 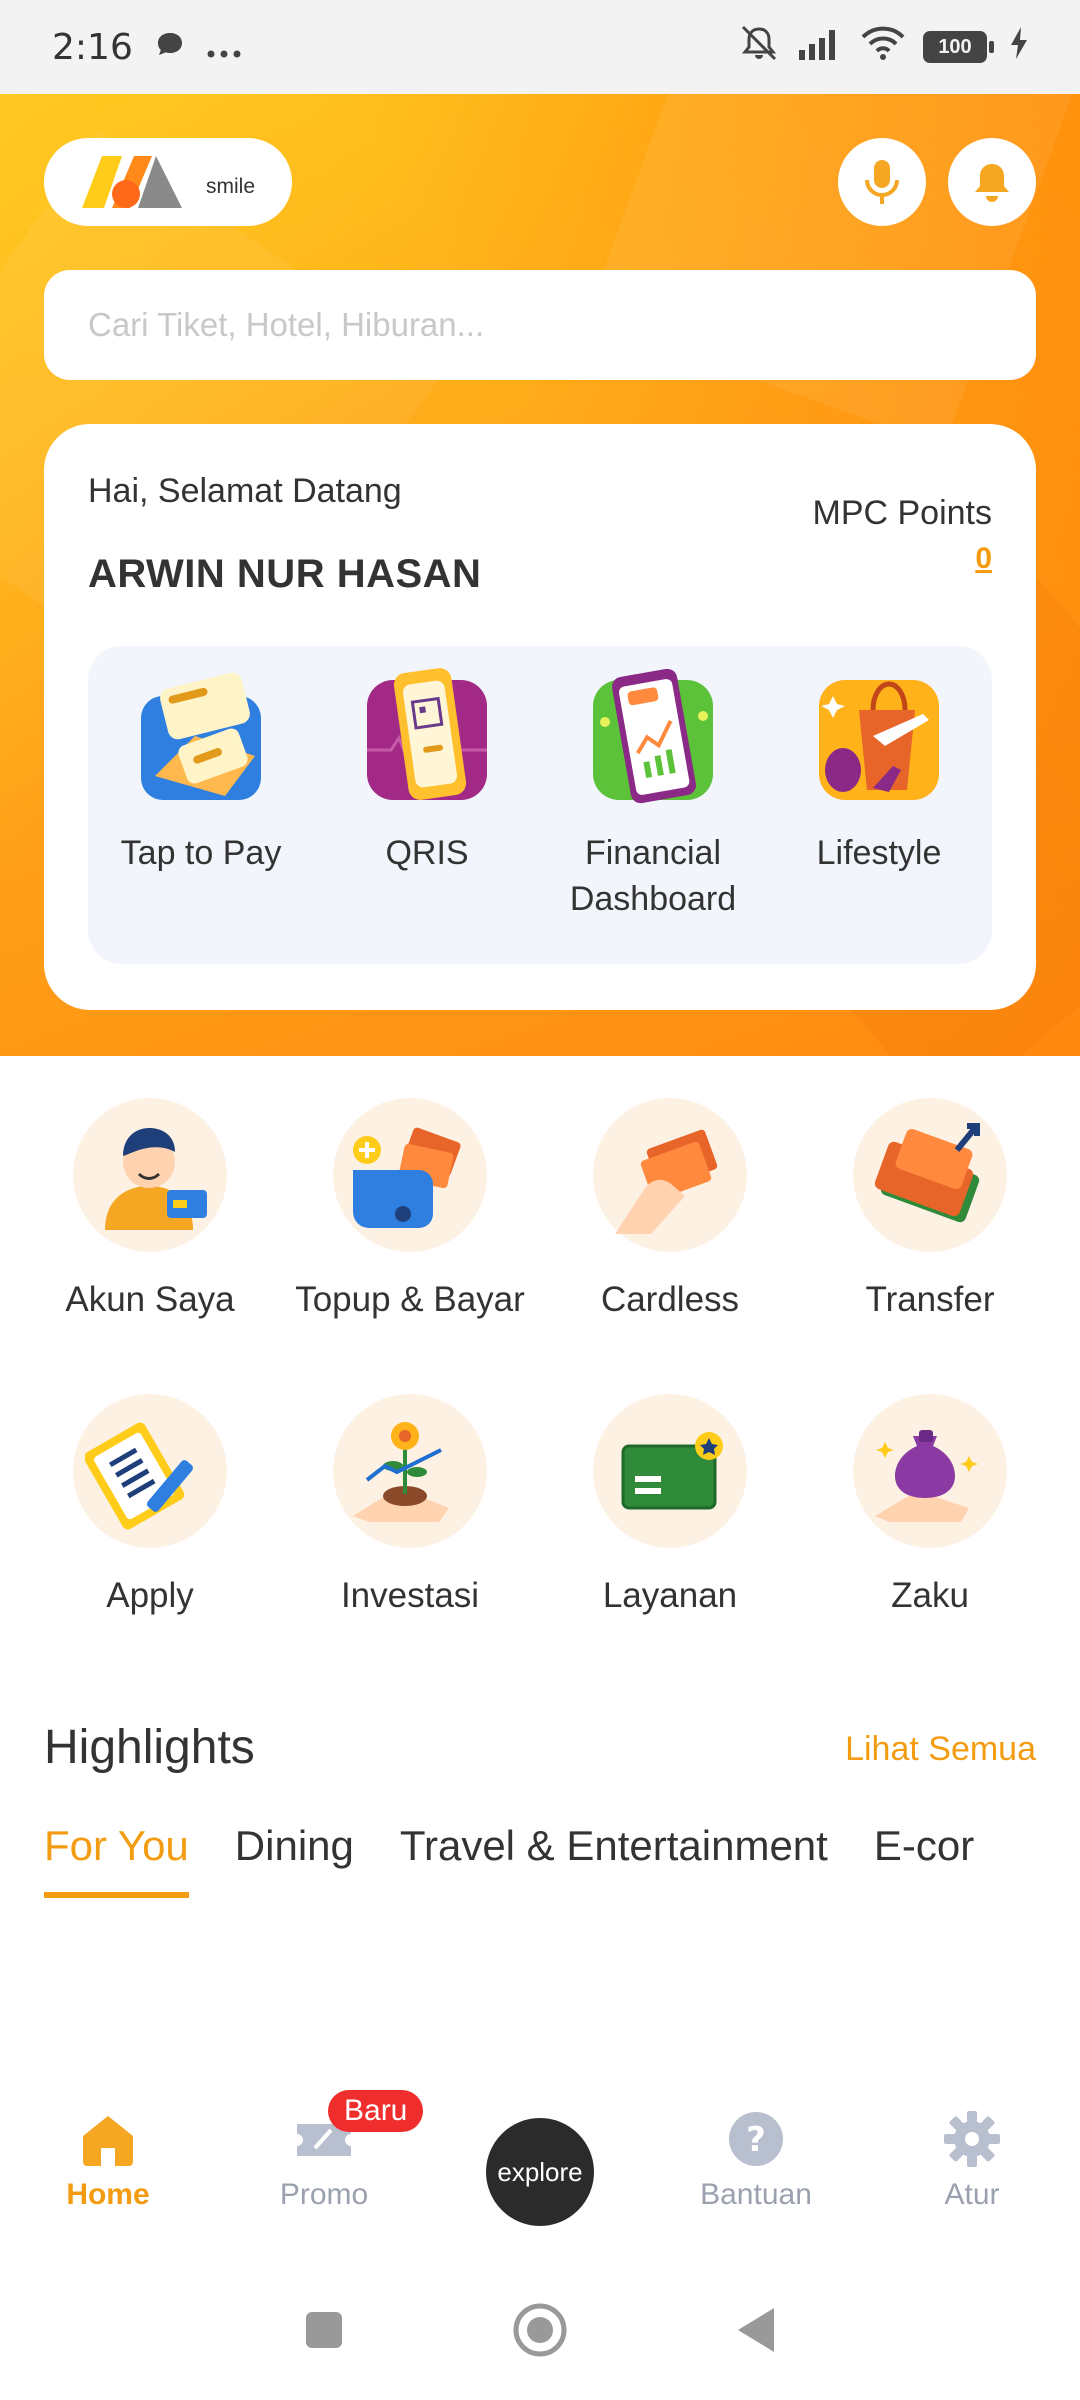 I want to click on menu-cardless: Cardless, so click(x=670, y=1246).